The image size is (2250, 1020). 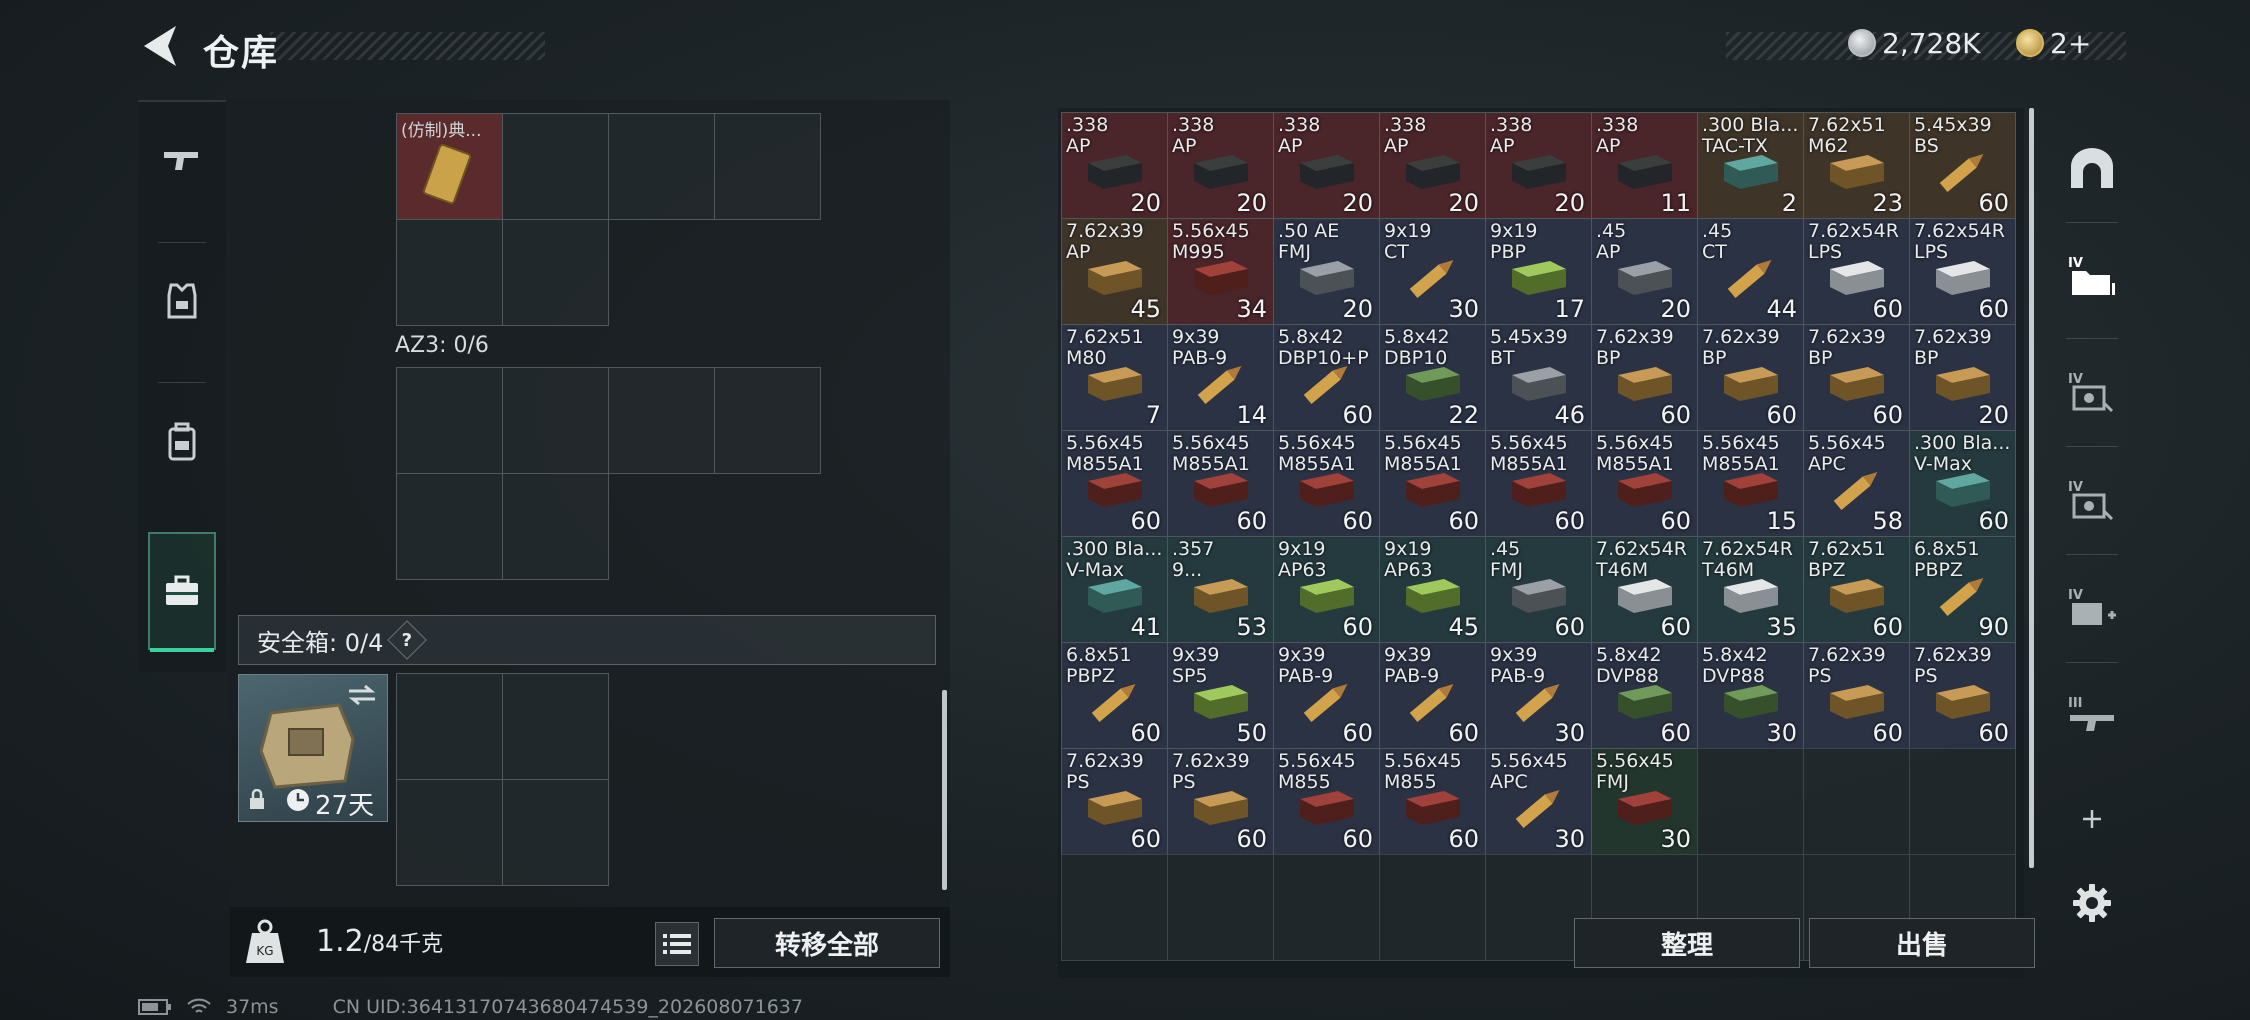 What do you see at coordinates (1114, 589) in the screenshot?
I see `stash-item: .300 Bla... V-Max 41` at bounding box center [1114, 589].